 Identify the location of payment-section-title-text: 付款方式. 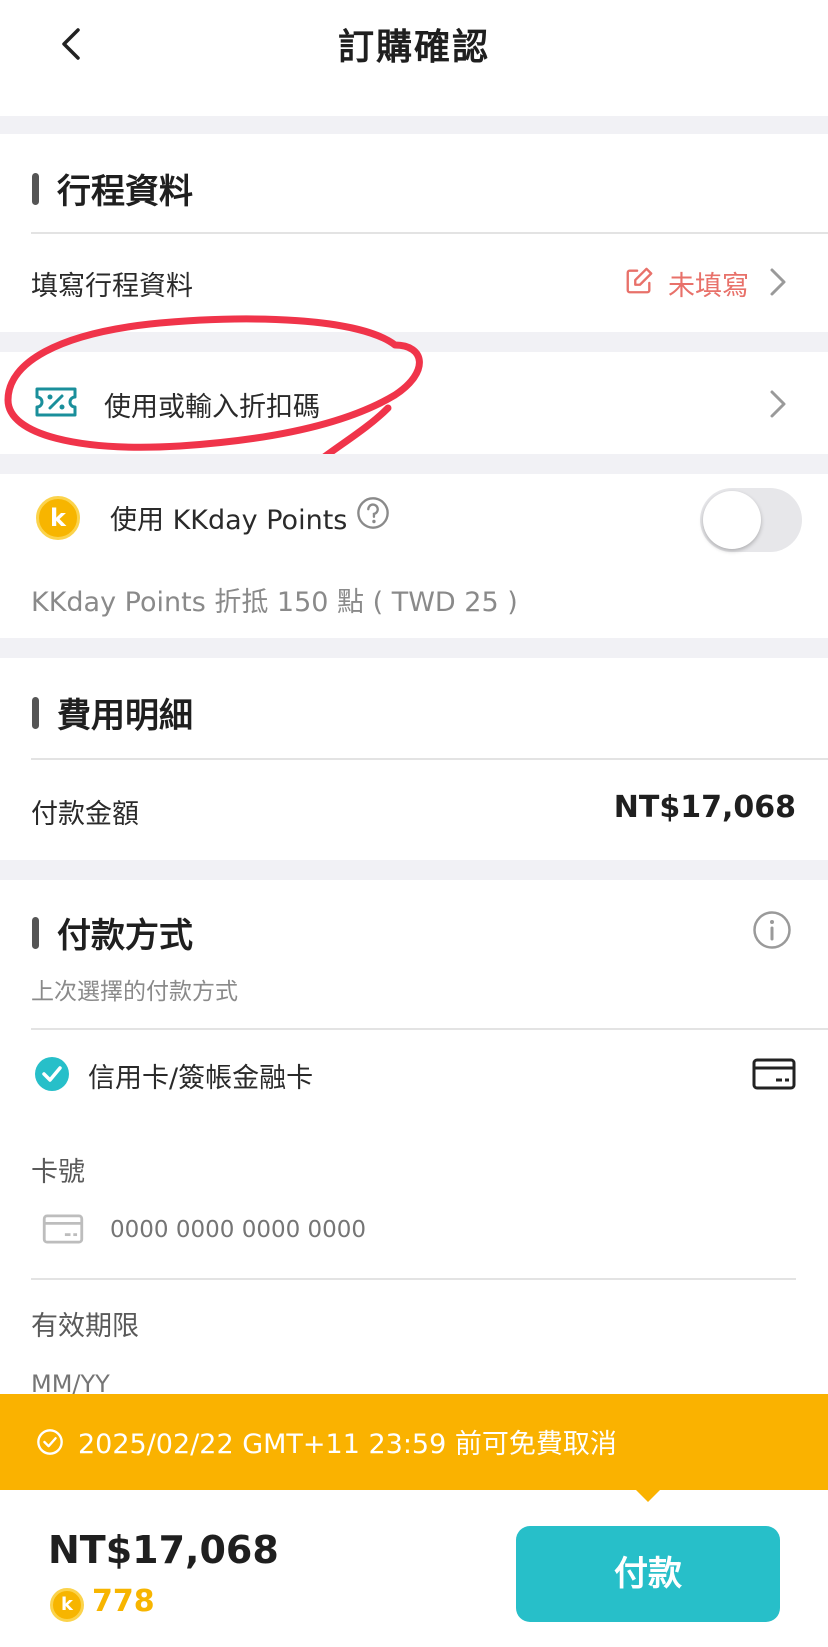
(125, 936).